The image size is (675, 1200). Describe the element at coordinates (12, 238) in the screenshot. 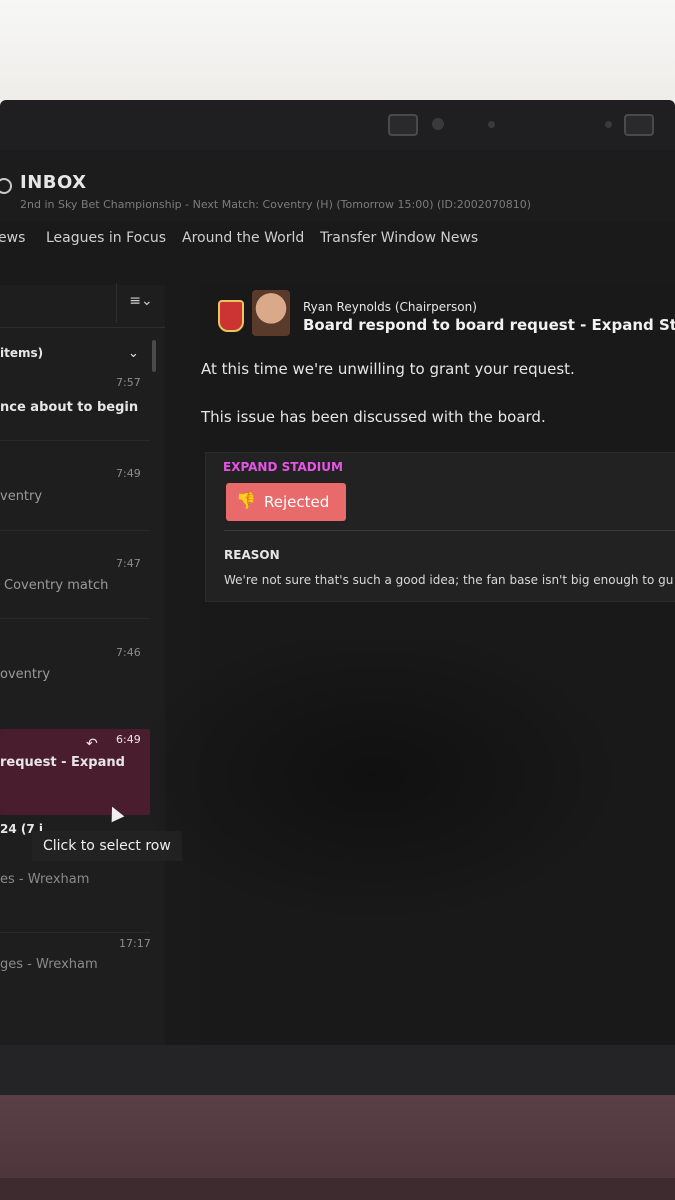

I see `tab-news: ews` at that location.